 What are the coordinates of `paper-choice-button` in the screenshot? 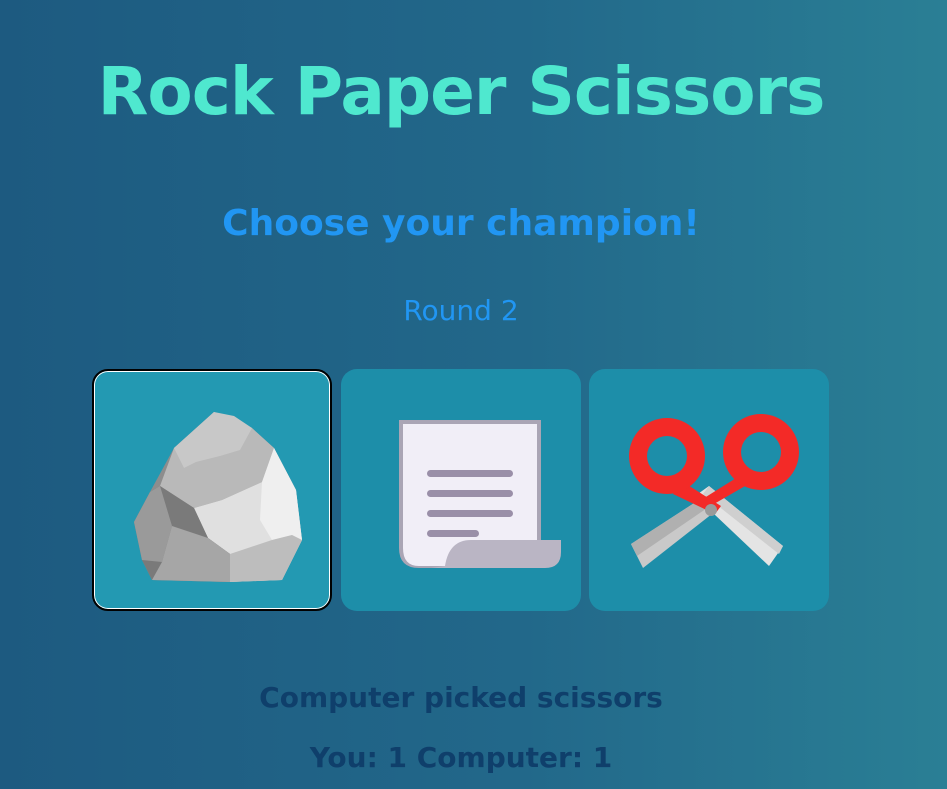 It's located at (461, 490).